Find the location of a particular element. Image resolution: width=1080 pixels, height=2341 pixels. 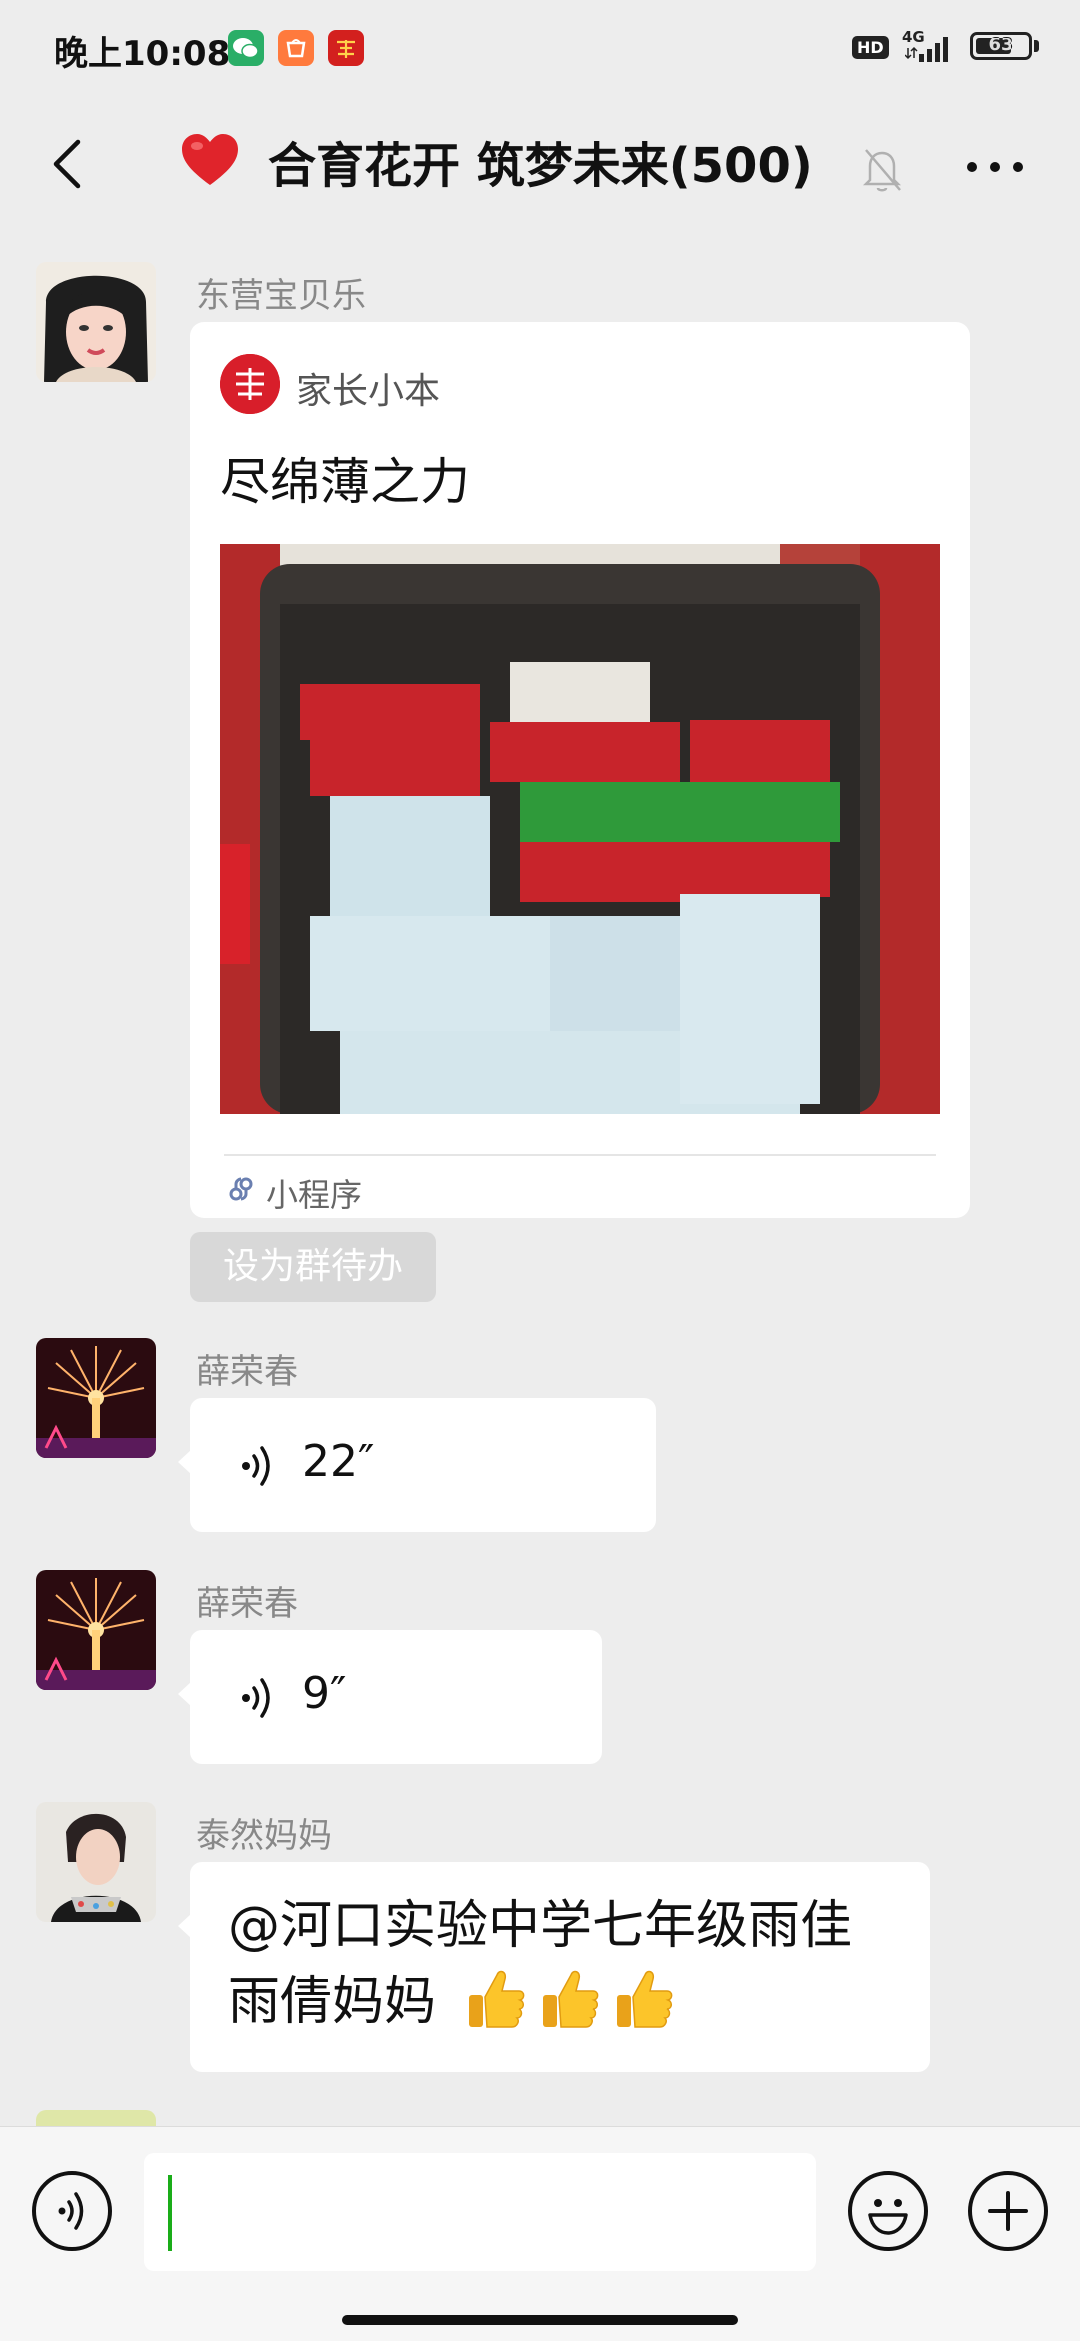

taobao-icon is located at coordinates (296, 48).